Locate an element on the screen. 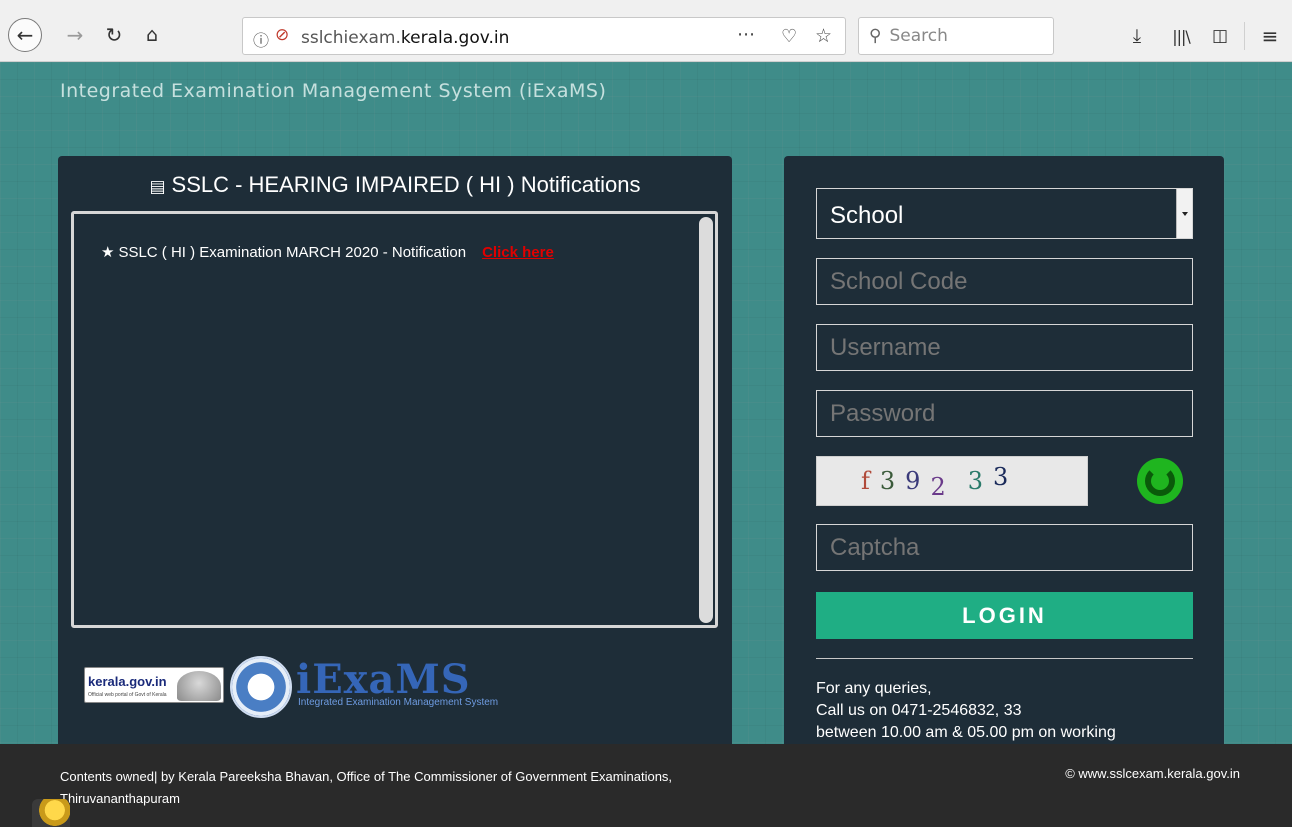  footer-copyright: © www.sslcexam.kerala.gov.in is located at coordinates (1152, 773).